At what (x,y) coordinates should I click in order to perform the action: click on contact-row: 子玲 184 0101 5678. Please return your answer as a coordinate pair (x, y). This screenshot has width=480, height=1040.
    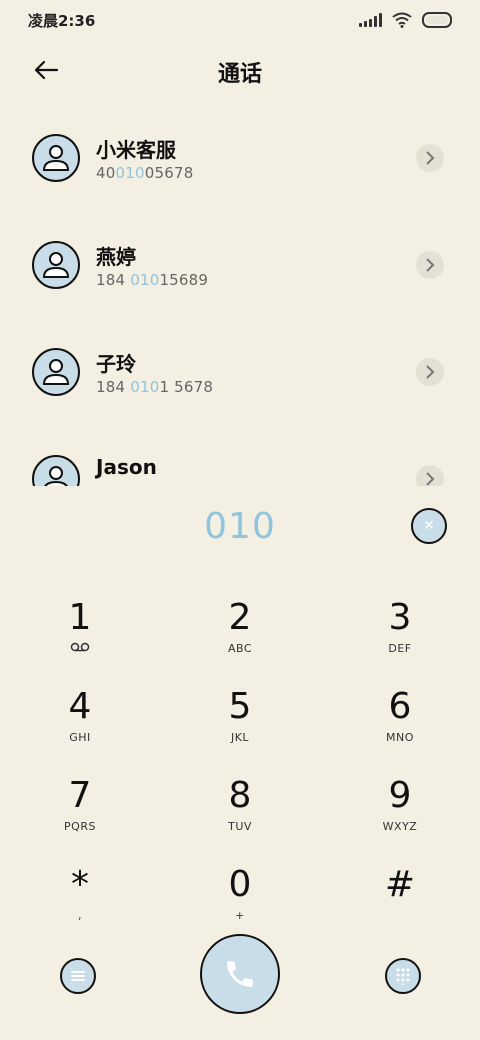
    Looking at the image, I should click on (240, 377).